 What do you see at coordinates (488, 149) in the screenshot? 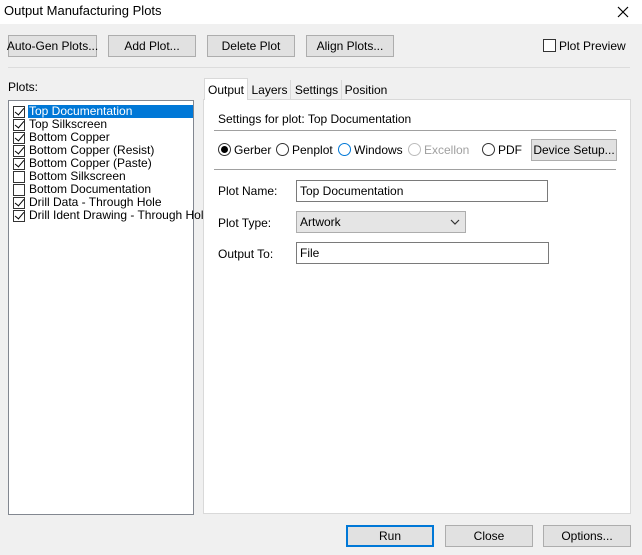
I see `pdf-radio` at bounding box center [488, 149].